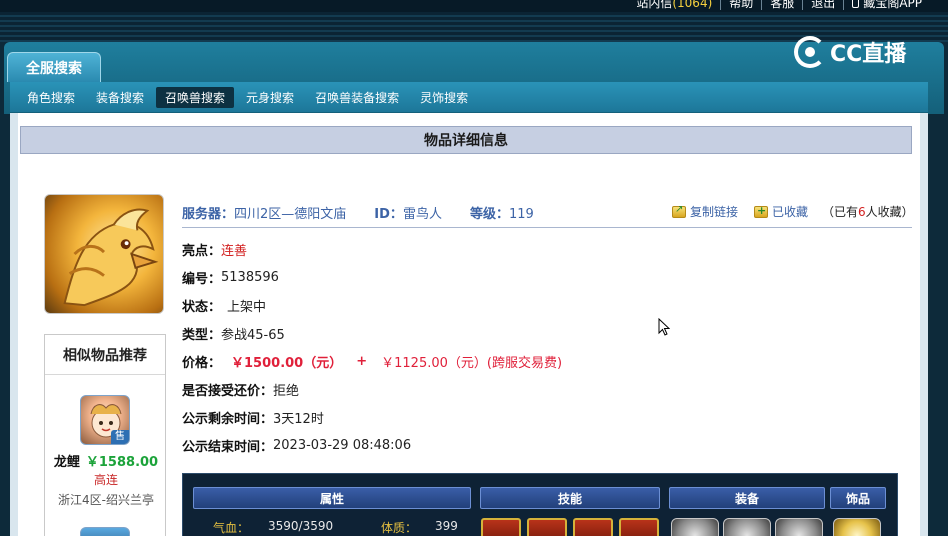 The height and width of the screenshot is (536, 948). I want to click on end-time-label: 公示结束时间：, so click(228, 447).